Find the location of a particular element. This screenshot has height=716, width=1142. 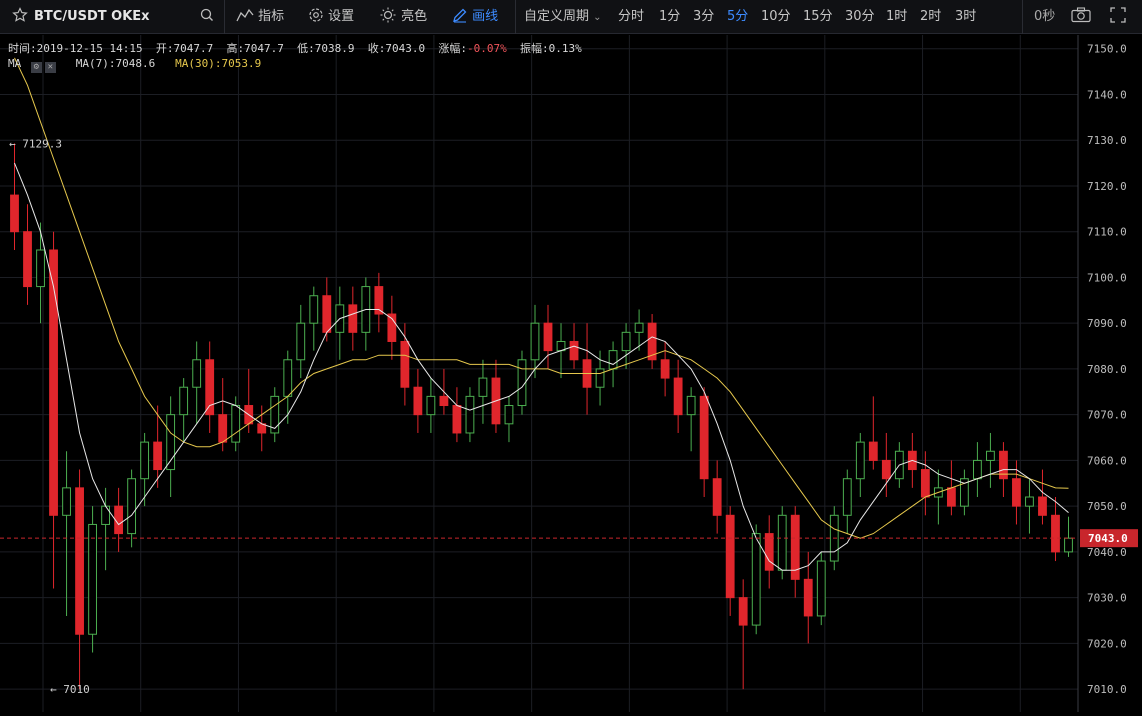

period-tab: 1时 is located at coordinates (896, 17).